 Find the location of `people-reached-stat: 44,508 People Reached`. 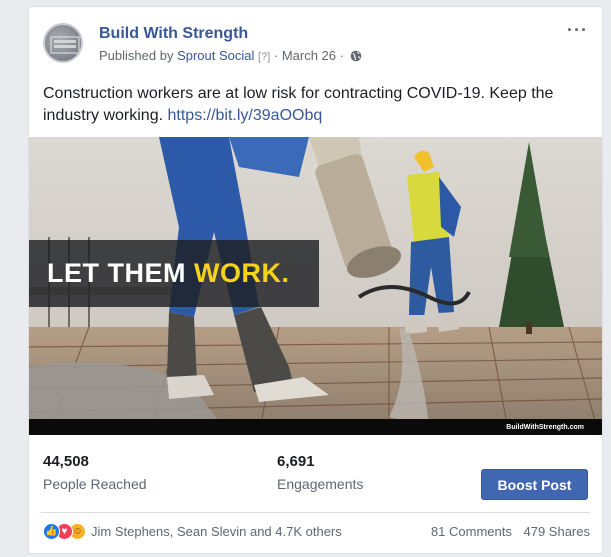

people-reached-stat: 44,508 People Reached is located at coordinates (95, 472).